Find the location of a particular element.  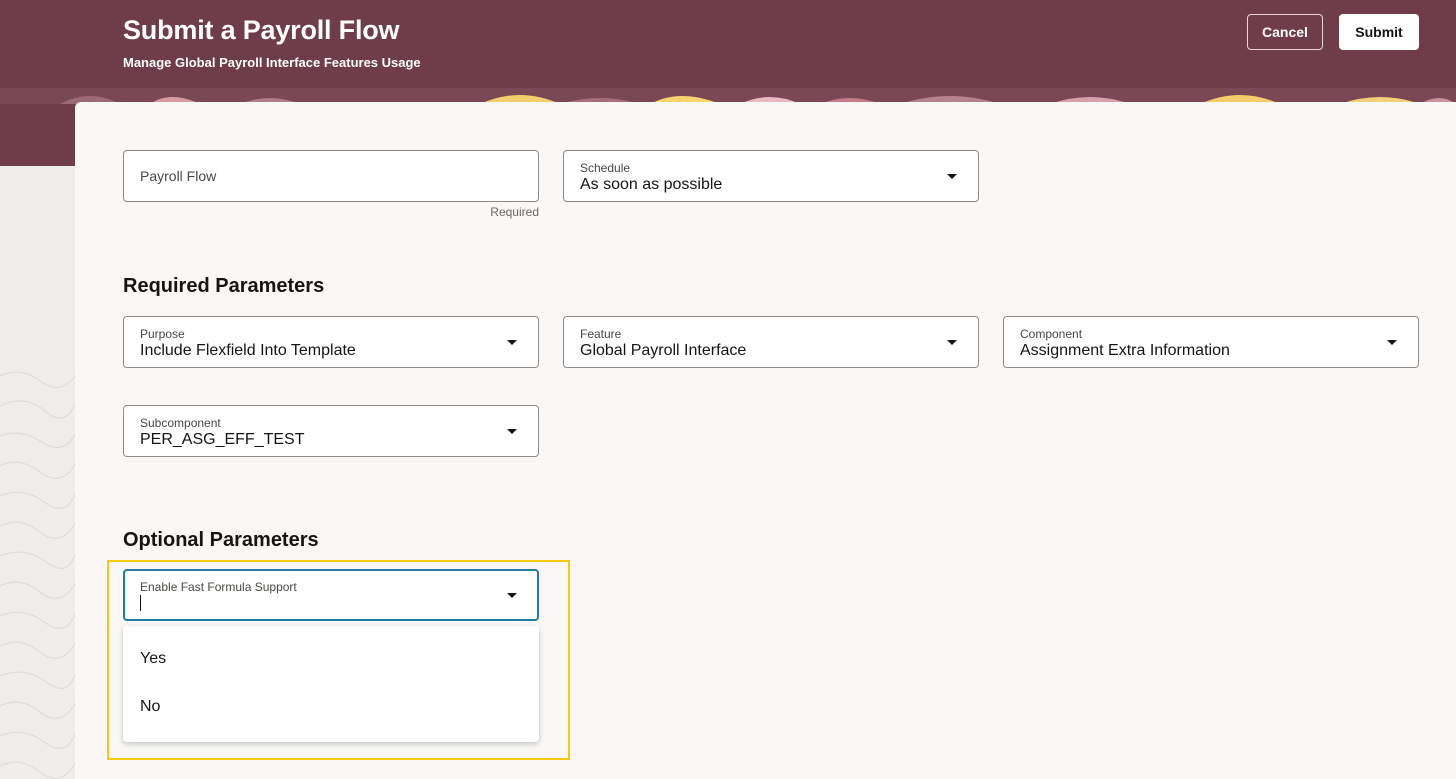

option-yes: Yes is located at coordinates (331, 659).